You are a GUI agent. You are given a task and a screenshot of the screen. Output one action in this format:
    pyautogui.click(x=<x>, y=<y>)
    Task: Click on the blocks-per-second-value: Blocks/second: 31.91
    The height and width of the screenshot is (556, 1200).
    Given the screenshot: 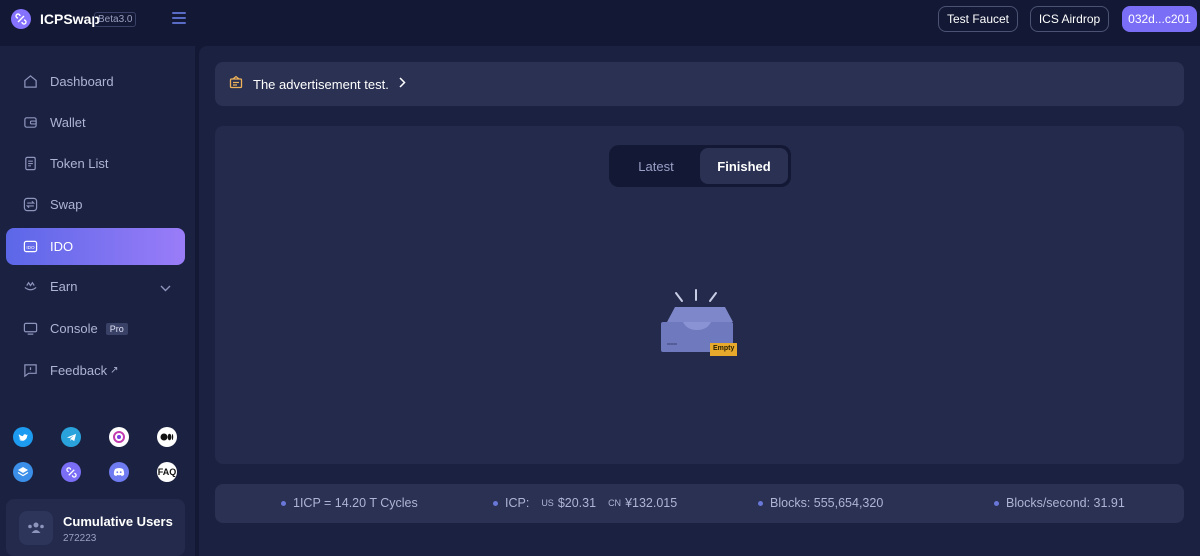 What is the action you would take?
    pyautogui.click(x=1065, y=503)
    